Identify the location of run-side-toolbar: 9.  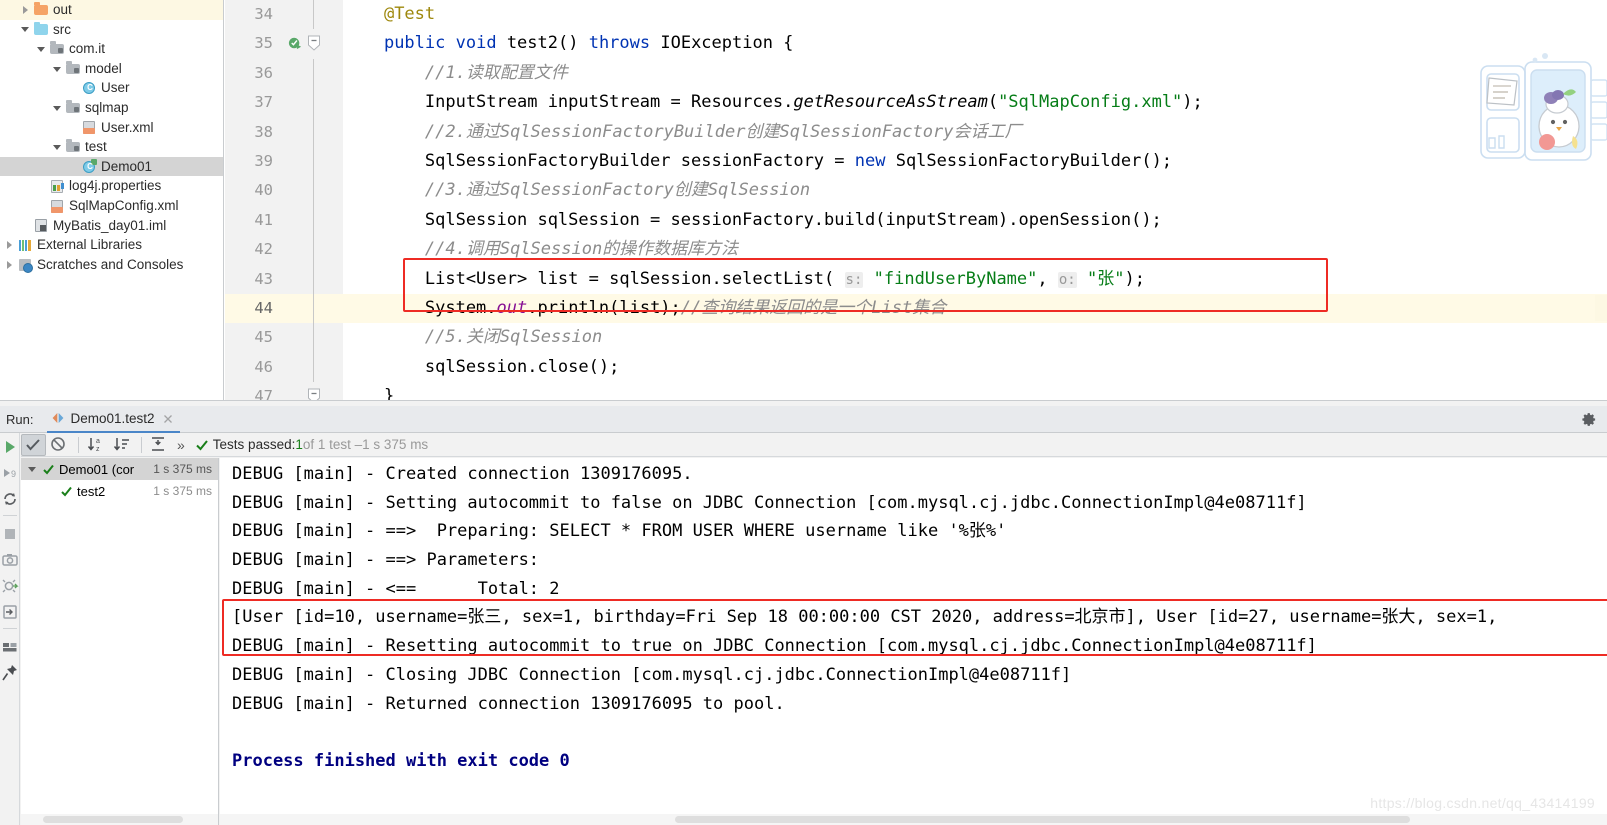
(10, 629).